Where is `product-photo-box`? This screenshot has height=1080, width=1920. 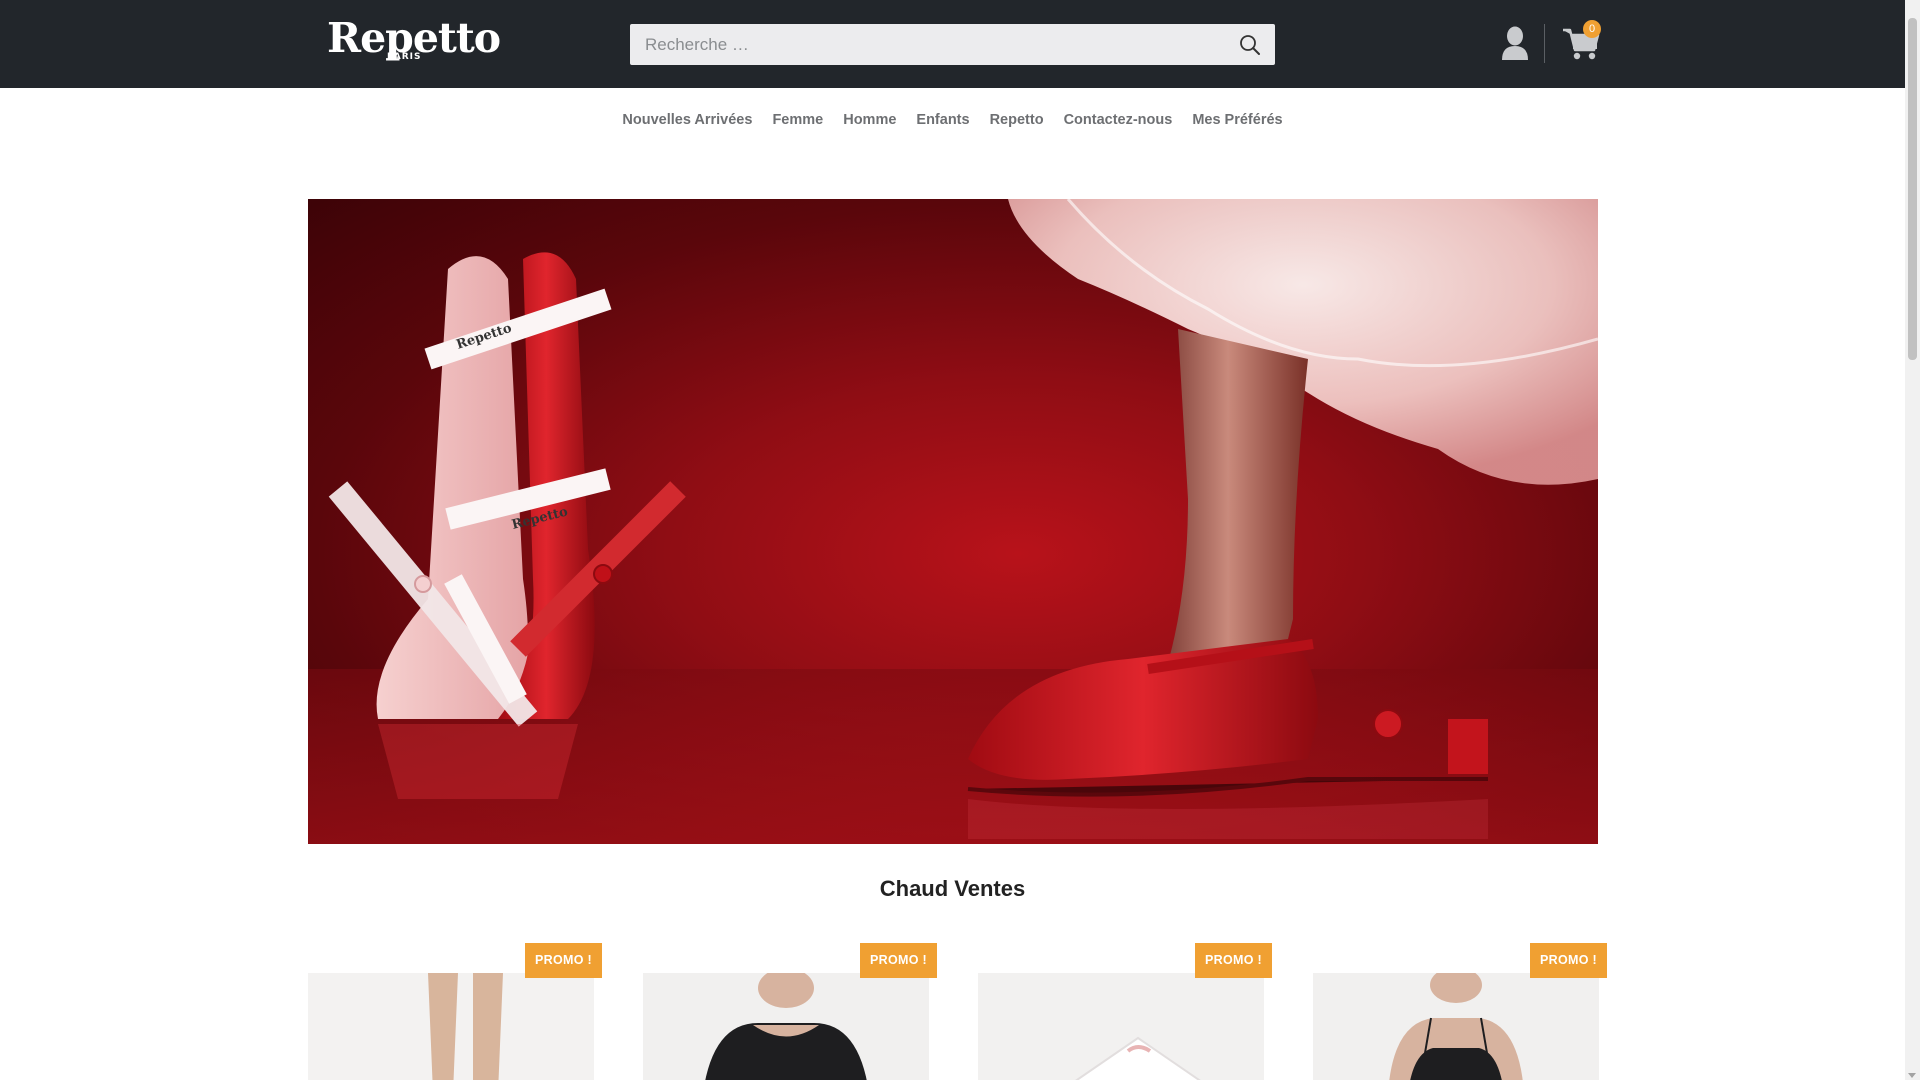
product-photo-box is located at coordinates (1121, 1026).